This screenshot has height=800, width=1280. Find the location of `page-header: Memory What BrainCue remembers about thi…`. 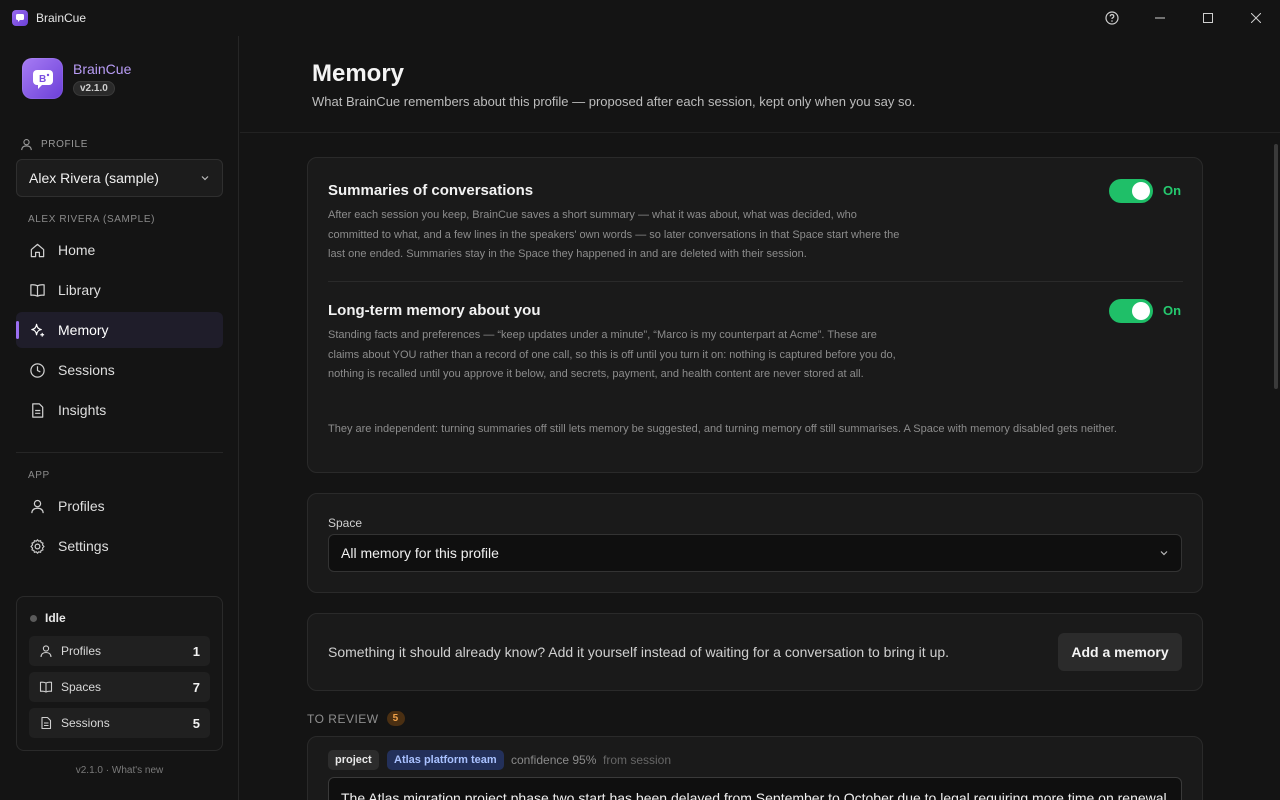

page-header: Memory What BrainCue remembers about thi… is located at coordinates (760, 84).